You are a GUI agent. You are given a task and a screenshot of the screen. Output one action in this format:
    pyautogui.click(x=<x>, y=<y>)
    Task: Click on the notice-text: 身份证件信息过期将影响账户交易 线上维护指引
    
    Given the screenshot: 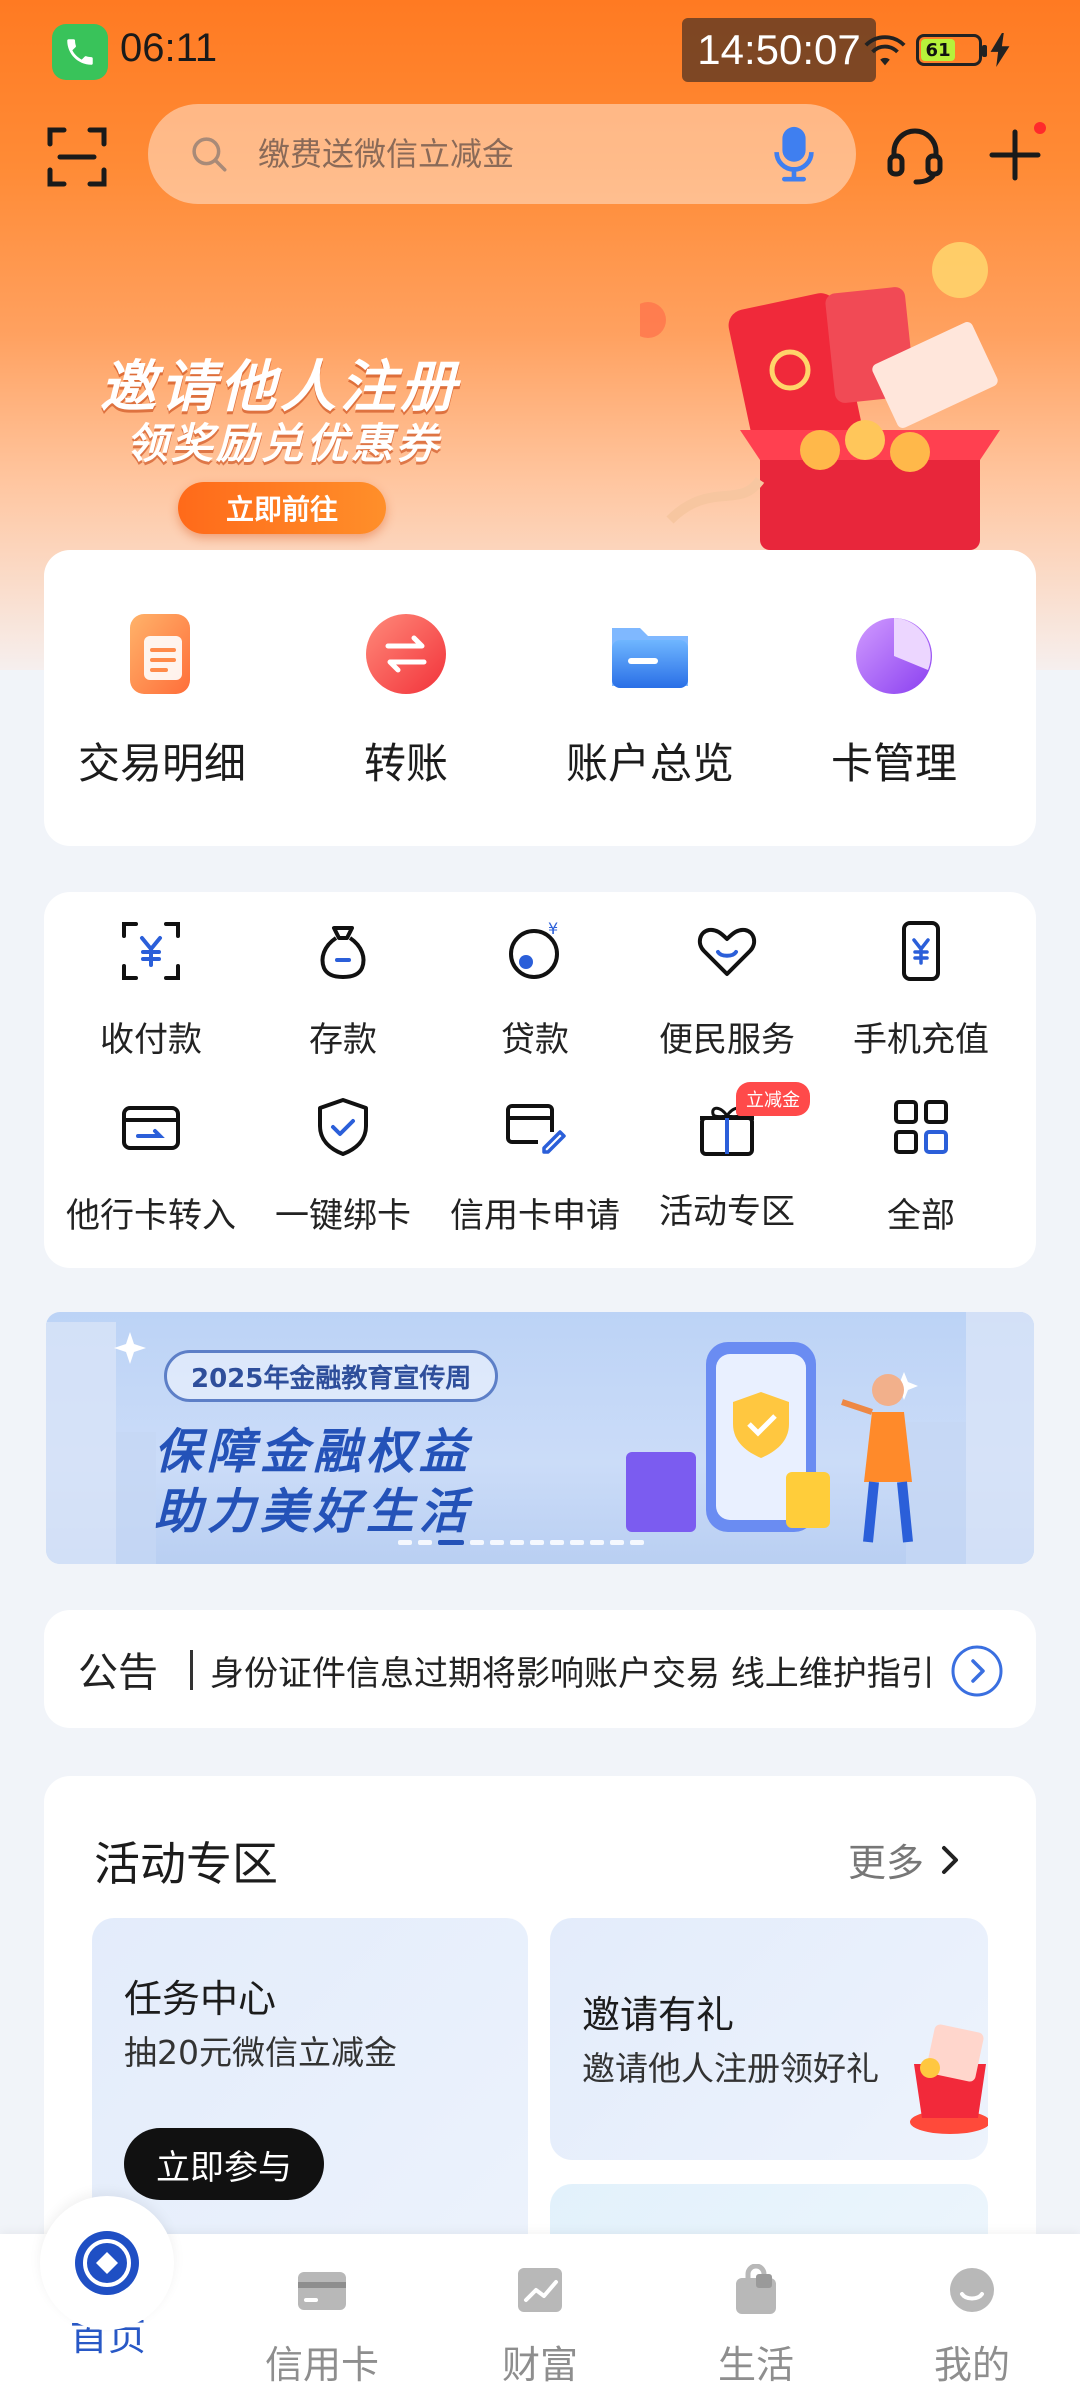 What is the action you would take?
    pyautogui.click(x=572, y=1674)
    